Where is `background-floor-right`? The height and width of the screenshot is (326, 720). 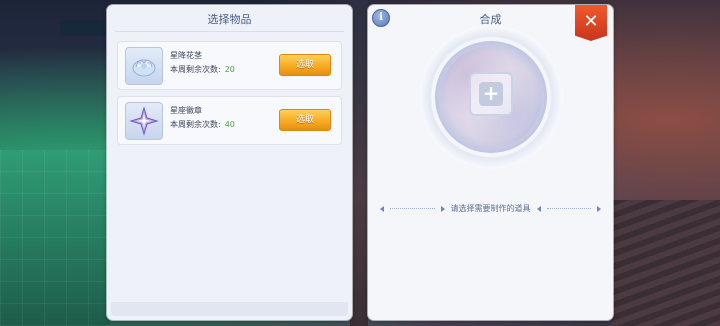 background-floor-right is located at coordinates (666, 263).